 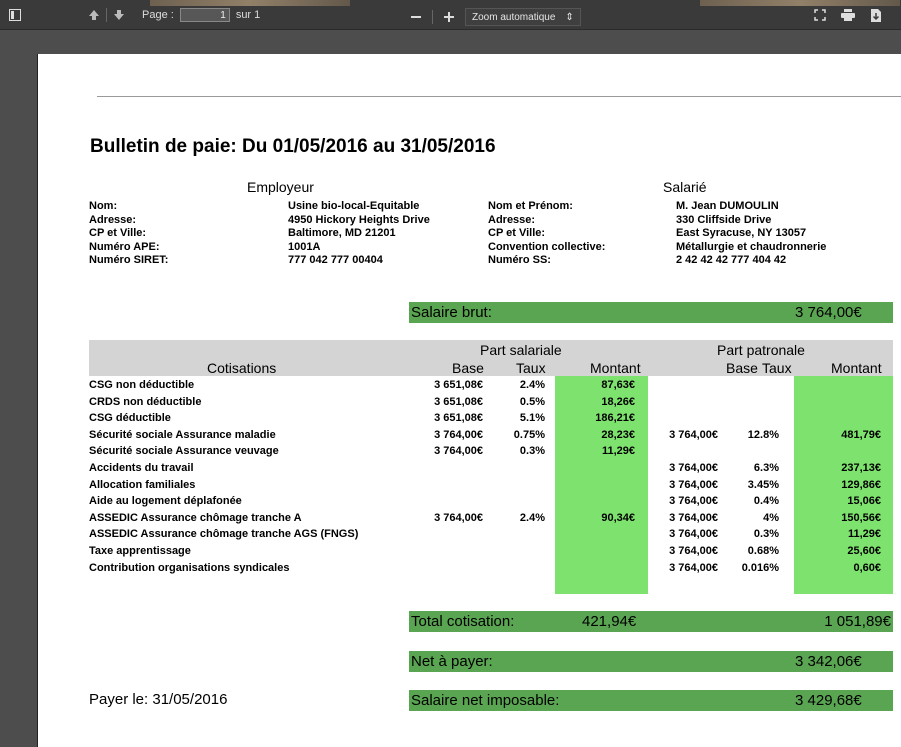 I want to click on employee-label: Adresse:, so click(x=512, y=219).